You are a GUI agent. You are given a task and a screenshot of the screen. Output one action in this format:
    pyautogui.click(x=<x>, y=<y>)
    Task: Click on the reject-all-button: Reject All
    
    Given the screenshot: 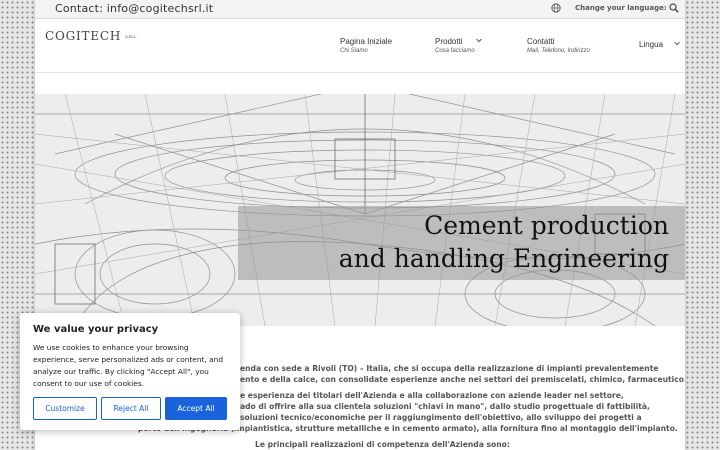 What is the action you would take?
    pyautogui.click(x=131, y=408)
    